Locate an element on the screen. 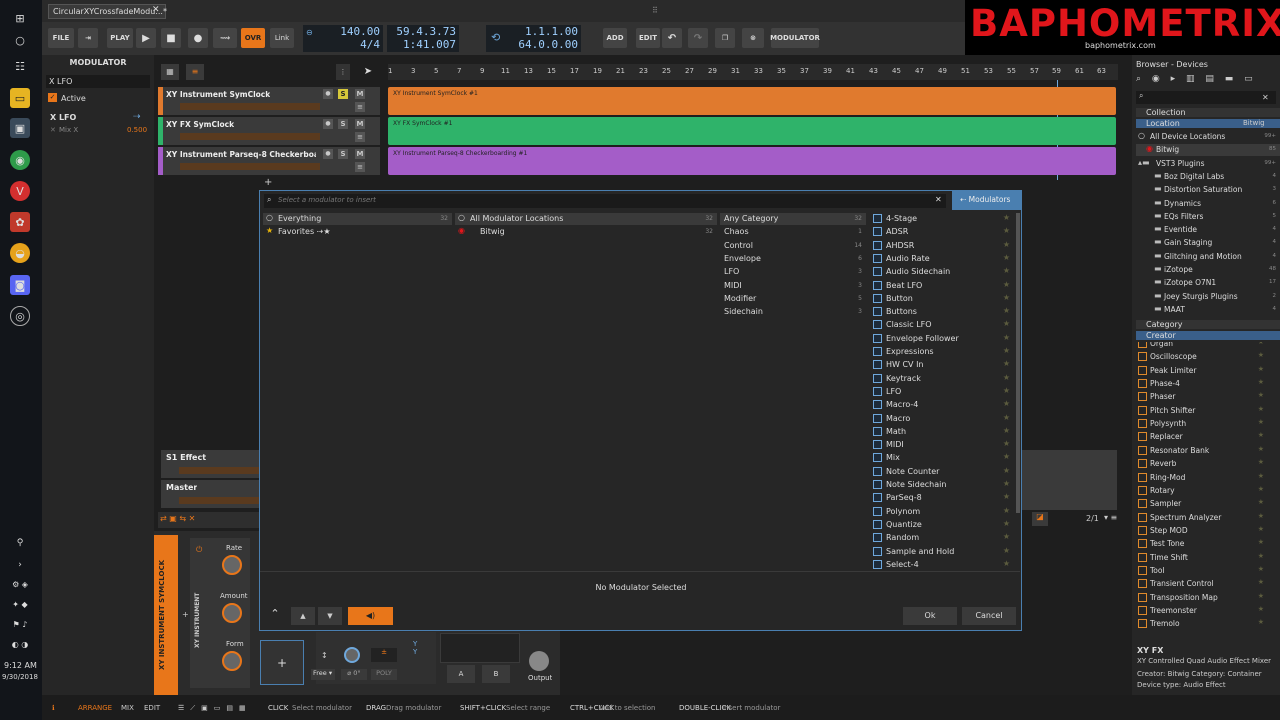 The width and height of the screenshot is (1280, 720). device-row: Reverb ★ is located at coordinates (1208, 464).